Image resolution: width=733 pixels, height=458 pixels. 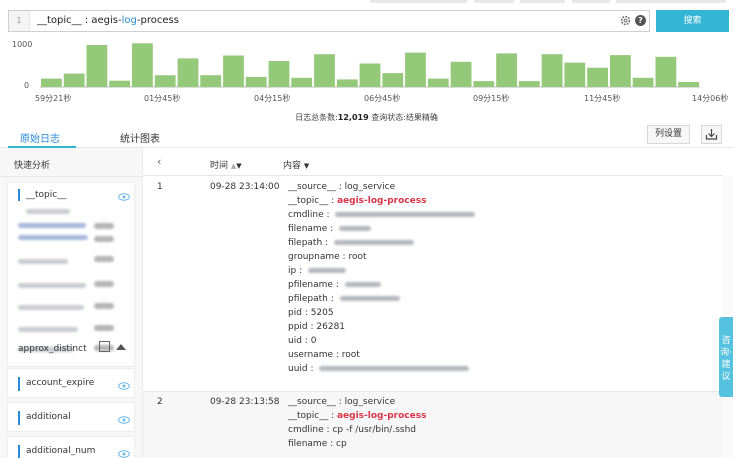 I want to click on field-name: account_expire, so click(x=60, y=383).